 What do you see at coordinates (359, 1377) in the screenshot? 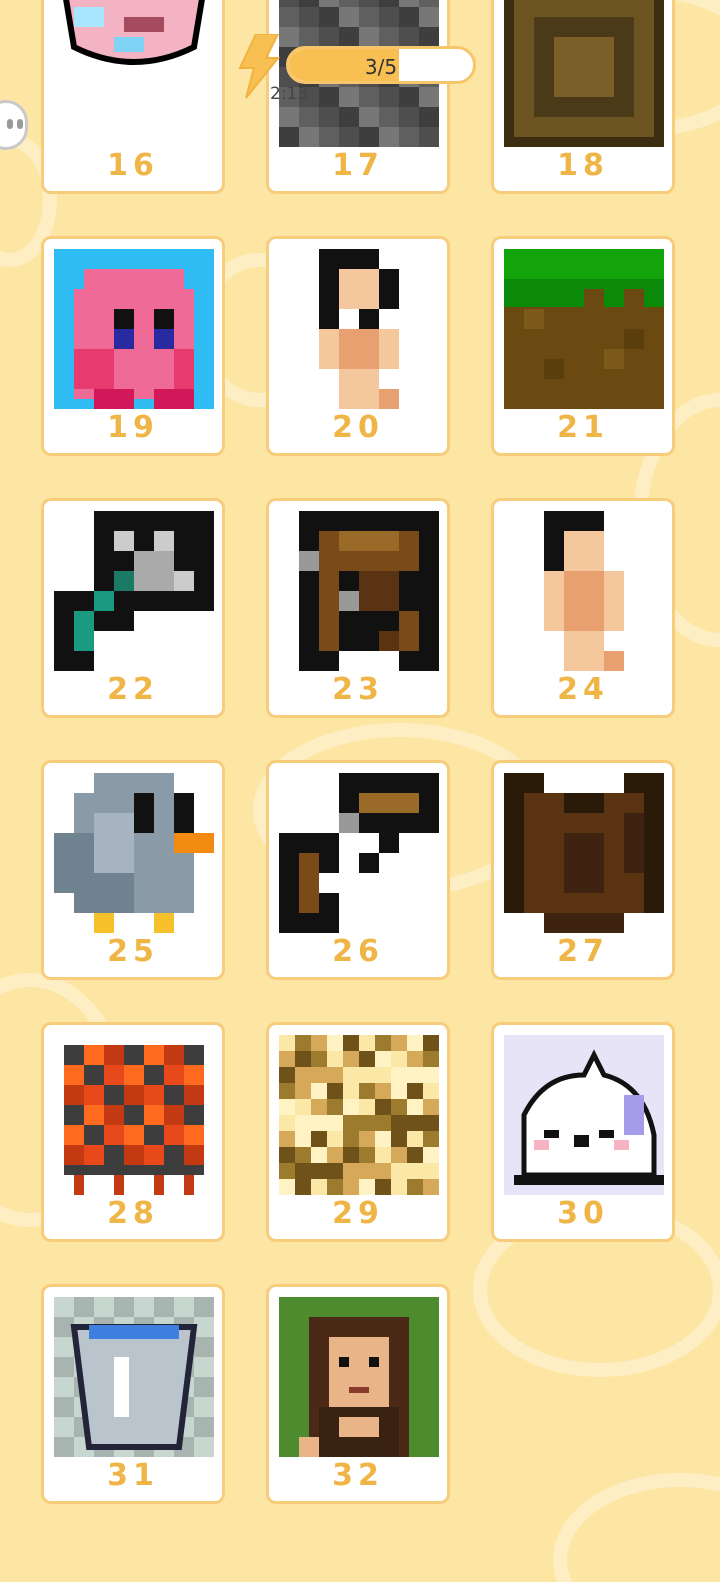
I see `mona-lisa-pixel-art` at bounding box center [359, 1377].